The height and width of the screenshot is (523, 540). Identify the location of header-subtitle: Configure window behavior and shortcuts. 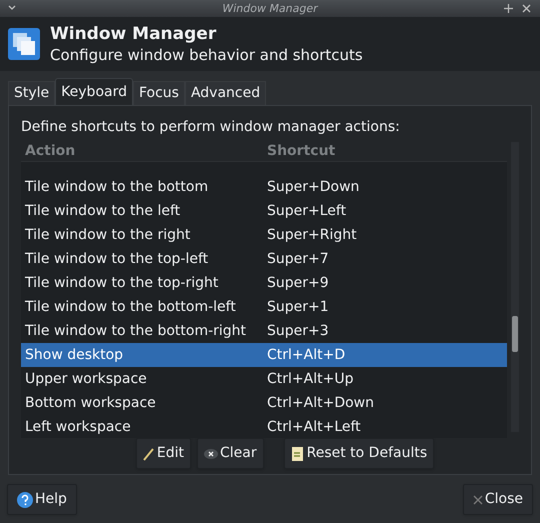
(206, 55).